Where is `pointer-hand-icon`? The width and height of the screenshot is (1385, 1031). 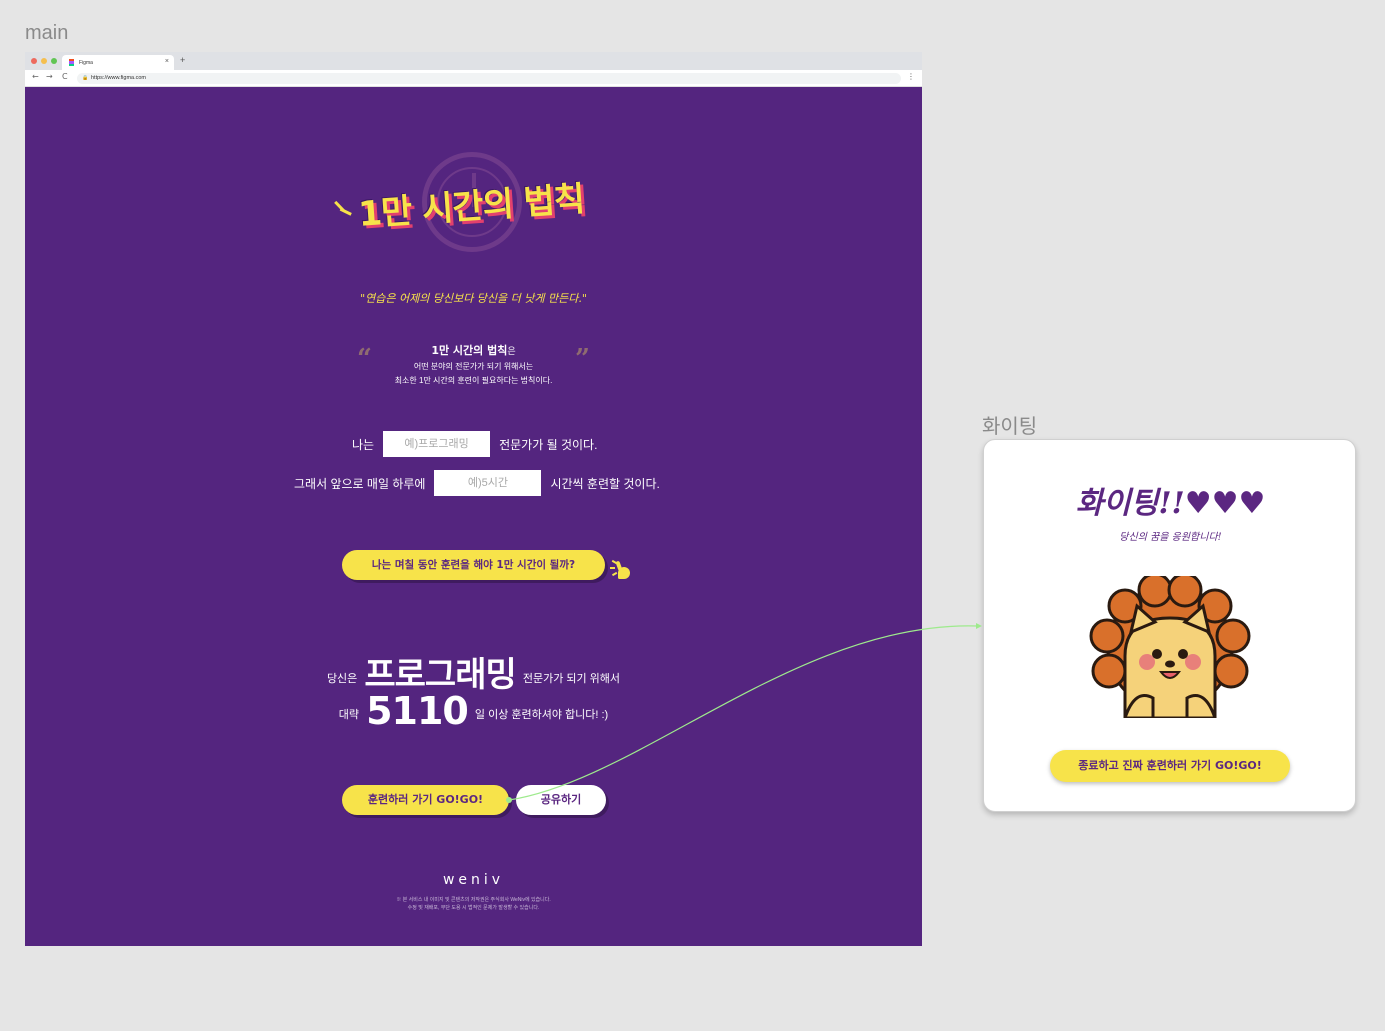
pointer-hand-icon is located at coordinates (623, 571).